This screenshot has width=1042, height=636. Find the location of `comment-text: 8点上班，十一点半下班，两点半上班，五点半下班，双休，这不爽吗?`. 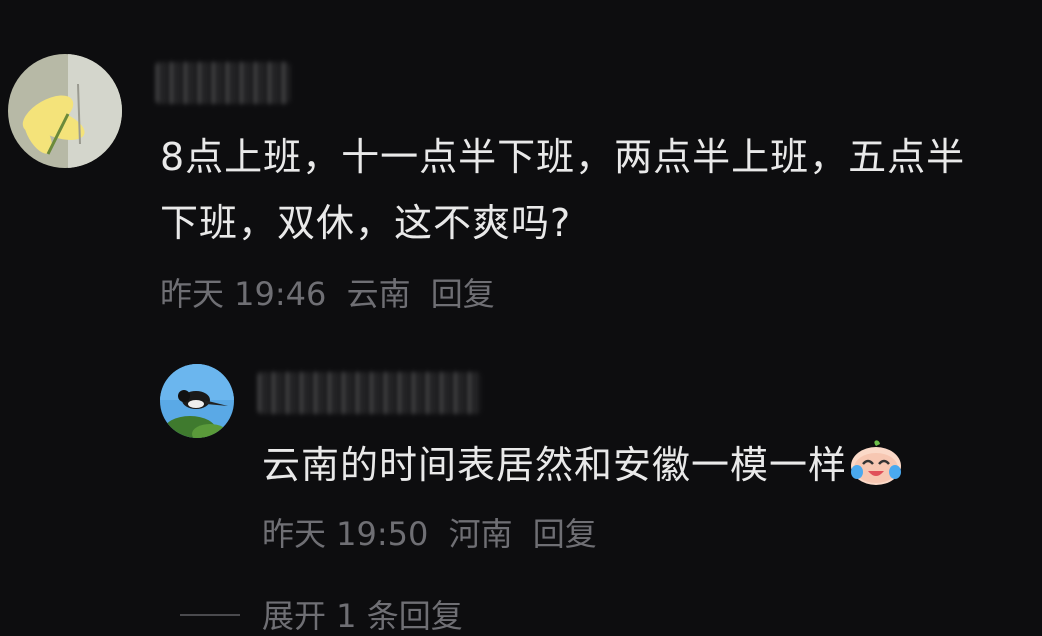

comment-text: 8点上班，十一点半下班，两点半上班，五点半下班，双休，这不爽吗? is located at coordinates (563, 190).